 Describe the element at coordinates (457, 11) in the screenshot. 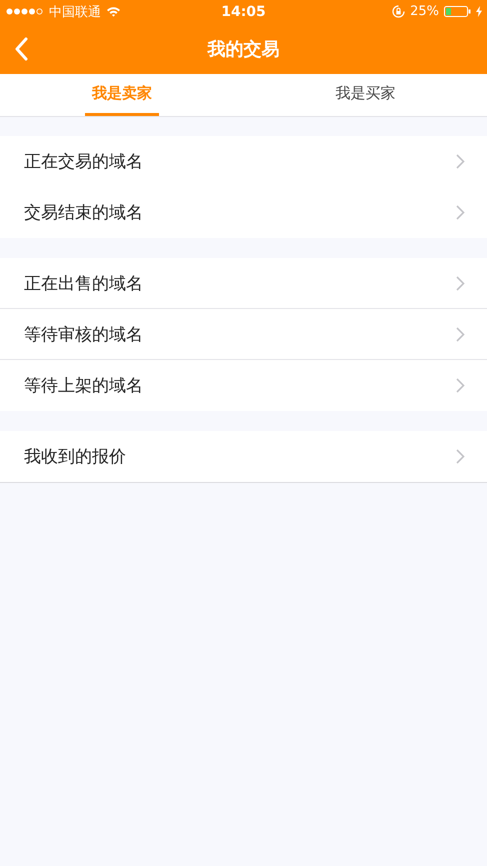

I see `battery-icon` at that location.